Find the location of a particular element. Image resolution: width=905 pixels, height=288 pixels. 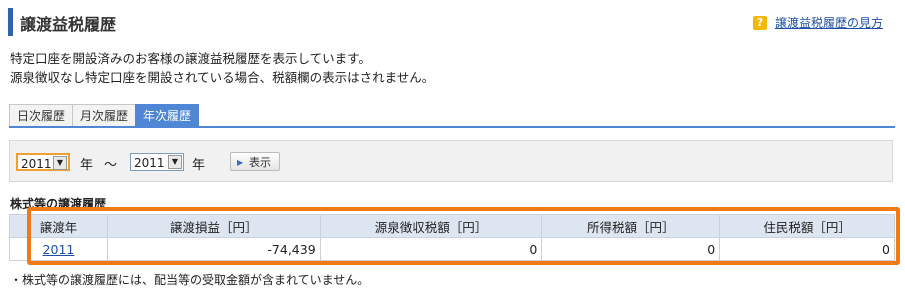

to-year-select: 2011 ▼ is located at coordinates (157, 162).